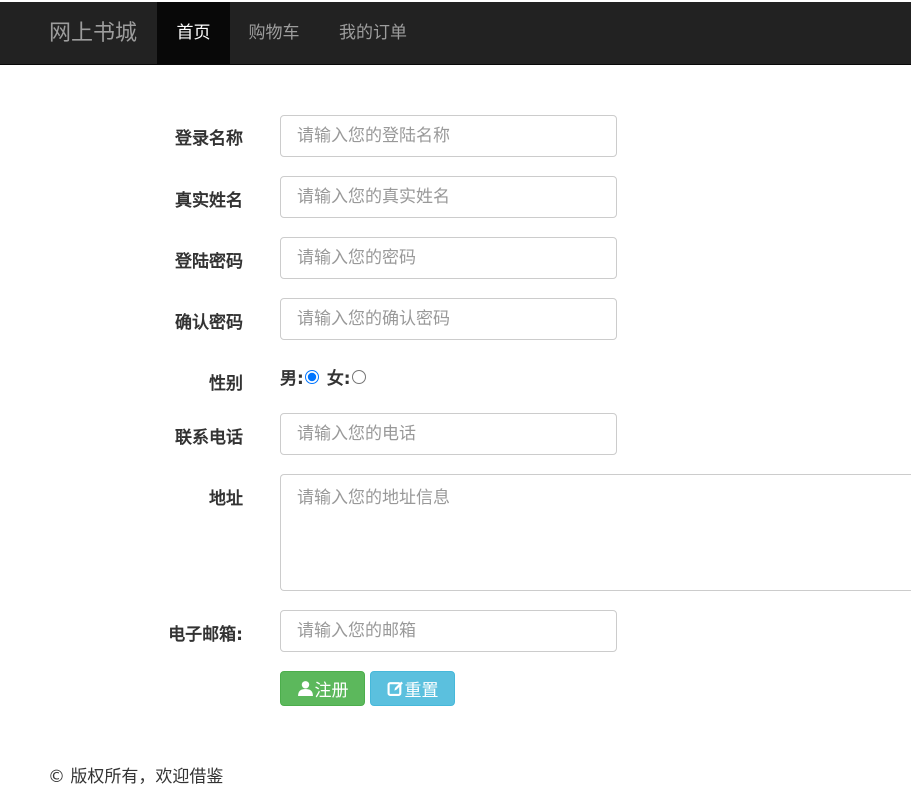 This screenshot has width=911, height=791. Describe the element at coordinates (93, 33) in the screenshot. I see `brand-logo: 网上书城` at that location.